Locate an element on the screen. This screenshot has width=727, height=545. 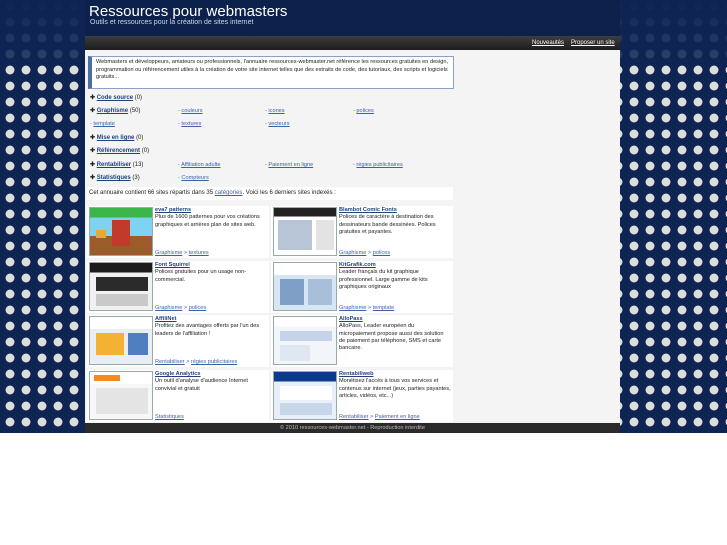
category-referencement: ✚ Référencement (0) is located at coordinates (119, 150).